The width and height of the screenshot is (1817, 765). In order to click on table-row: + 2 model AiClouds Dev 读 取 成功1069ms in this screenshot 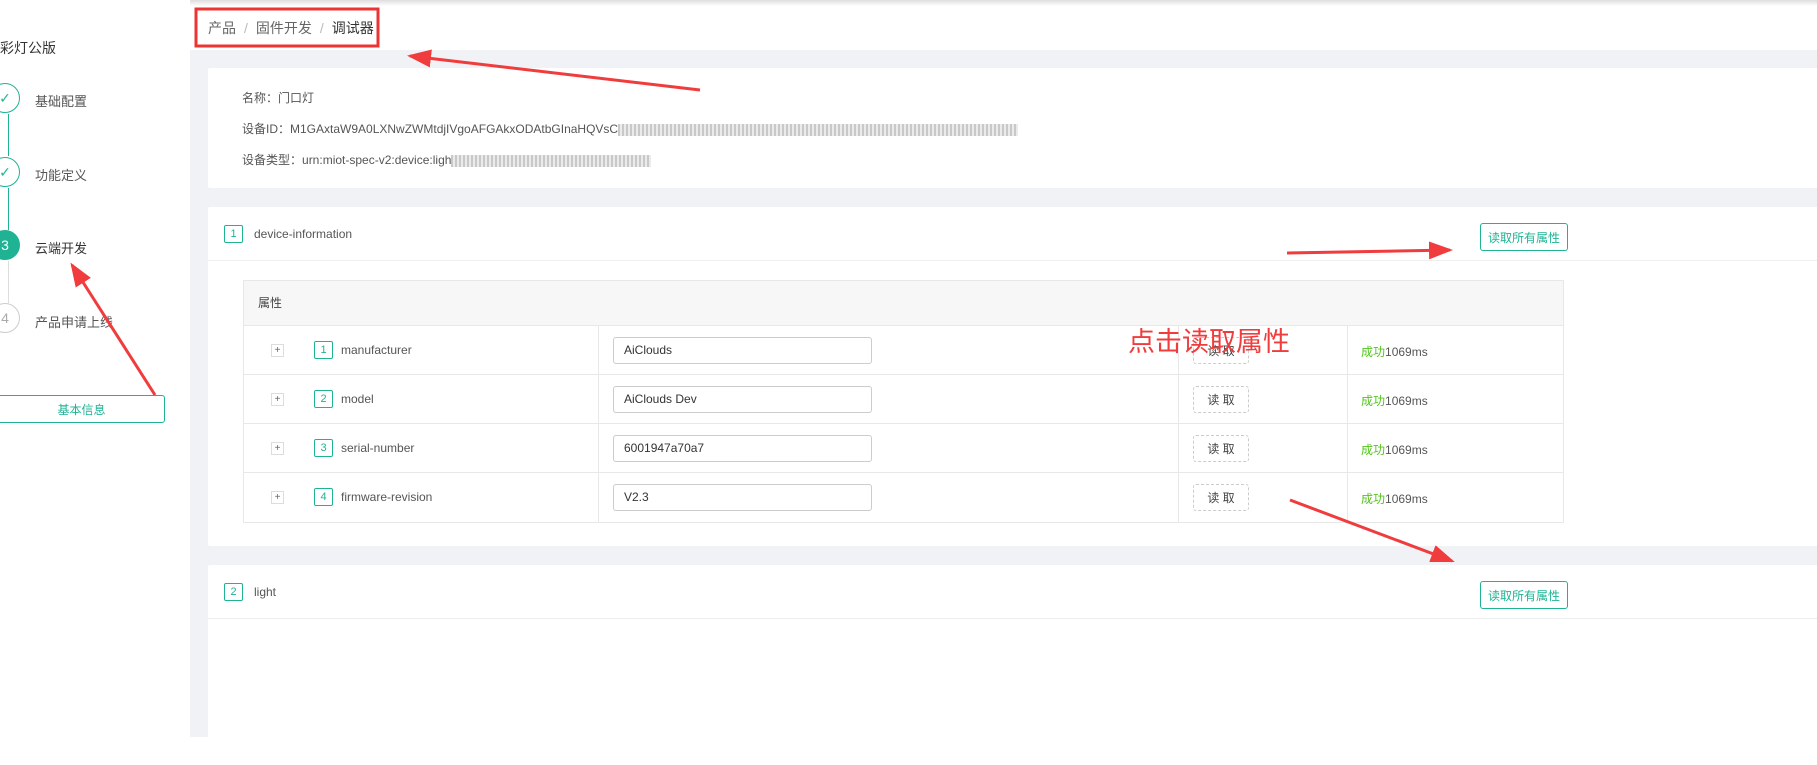, I will do `click(903, 399)`.